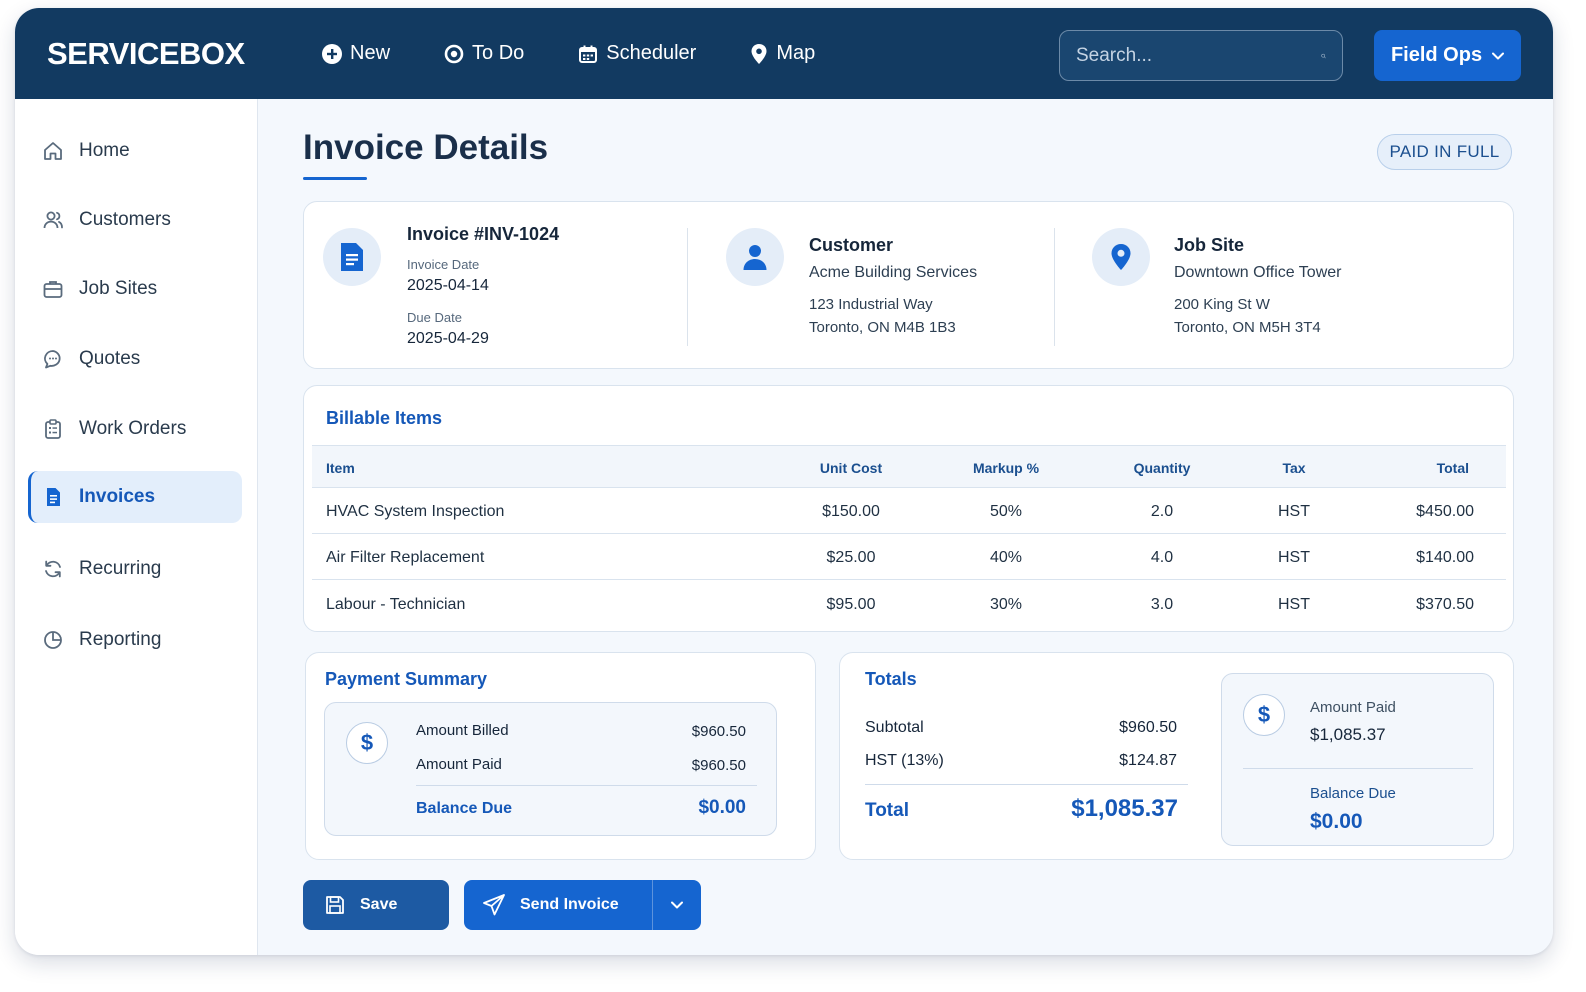  What do you see at coordinates (434, 317) in the screenshot?
I see `due-date-label: Due Date` at bounding box center [434, 317].